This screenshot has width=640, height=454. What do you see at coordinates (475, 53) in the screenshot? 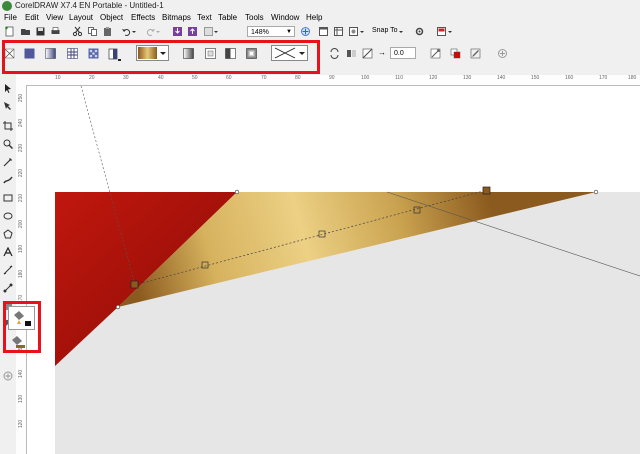
I see `edit-fill-icon` at bounding box center [475, 53].